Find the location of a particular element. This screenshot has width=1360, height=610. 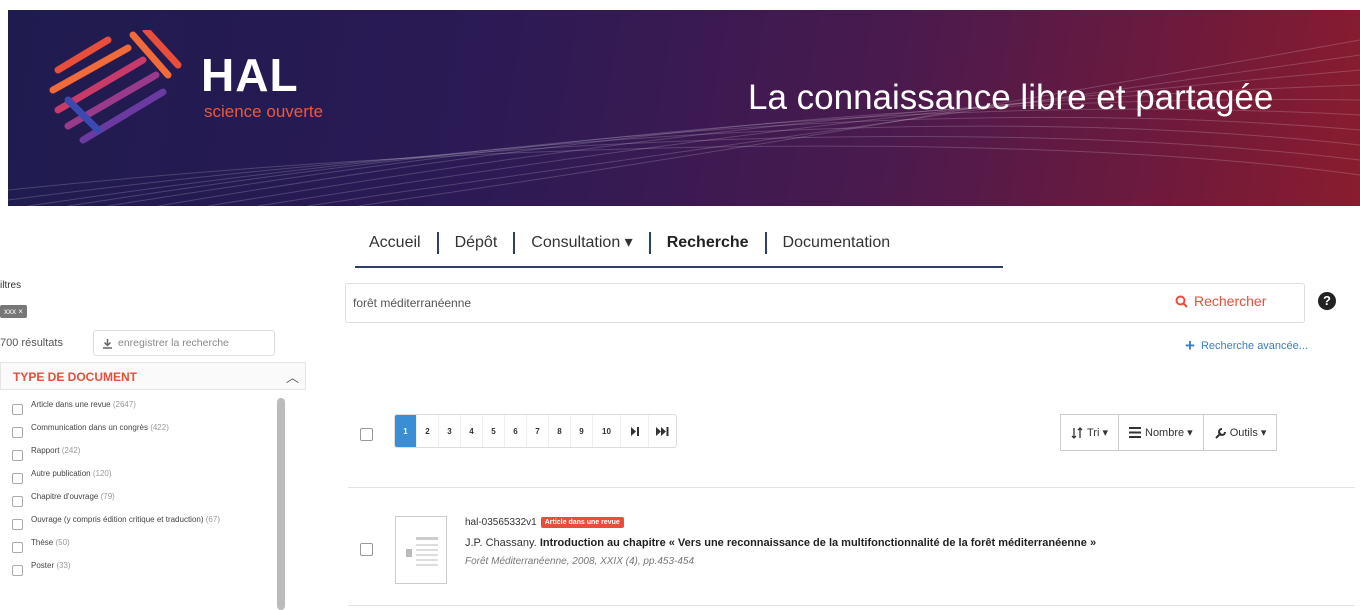

tools-button: Outils ▾ is located at coordinates (1240, 432).